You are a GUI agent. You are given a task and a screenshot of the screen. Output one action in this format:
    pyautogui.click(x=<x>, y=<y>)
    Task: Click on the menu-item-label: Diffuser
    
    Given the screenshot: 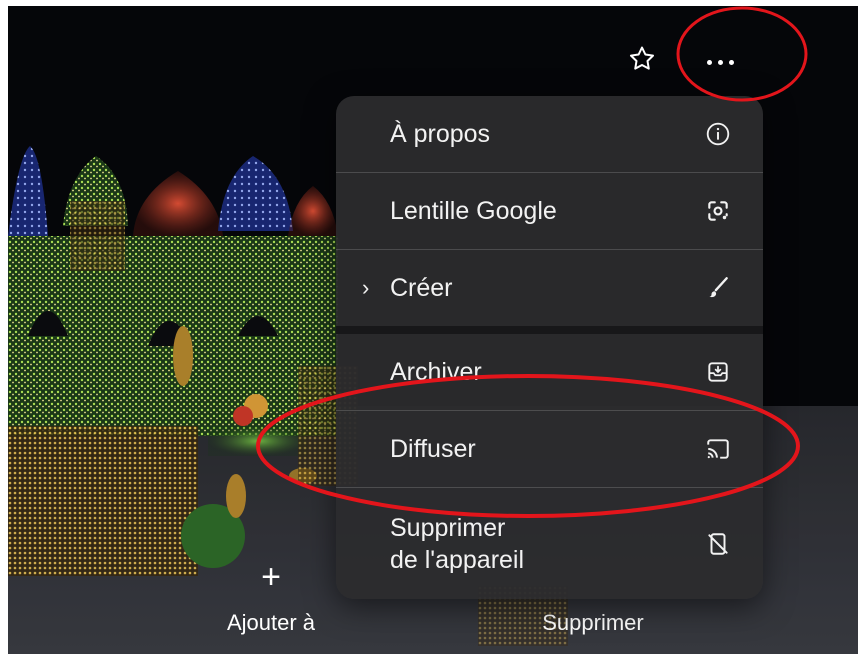 What is the action you would take?
    pyautogui.click(x=433, y=448)
    